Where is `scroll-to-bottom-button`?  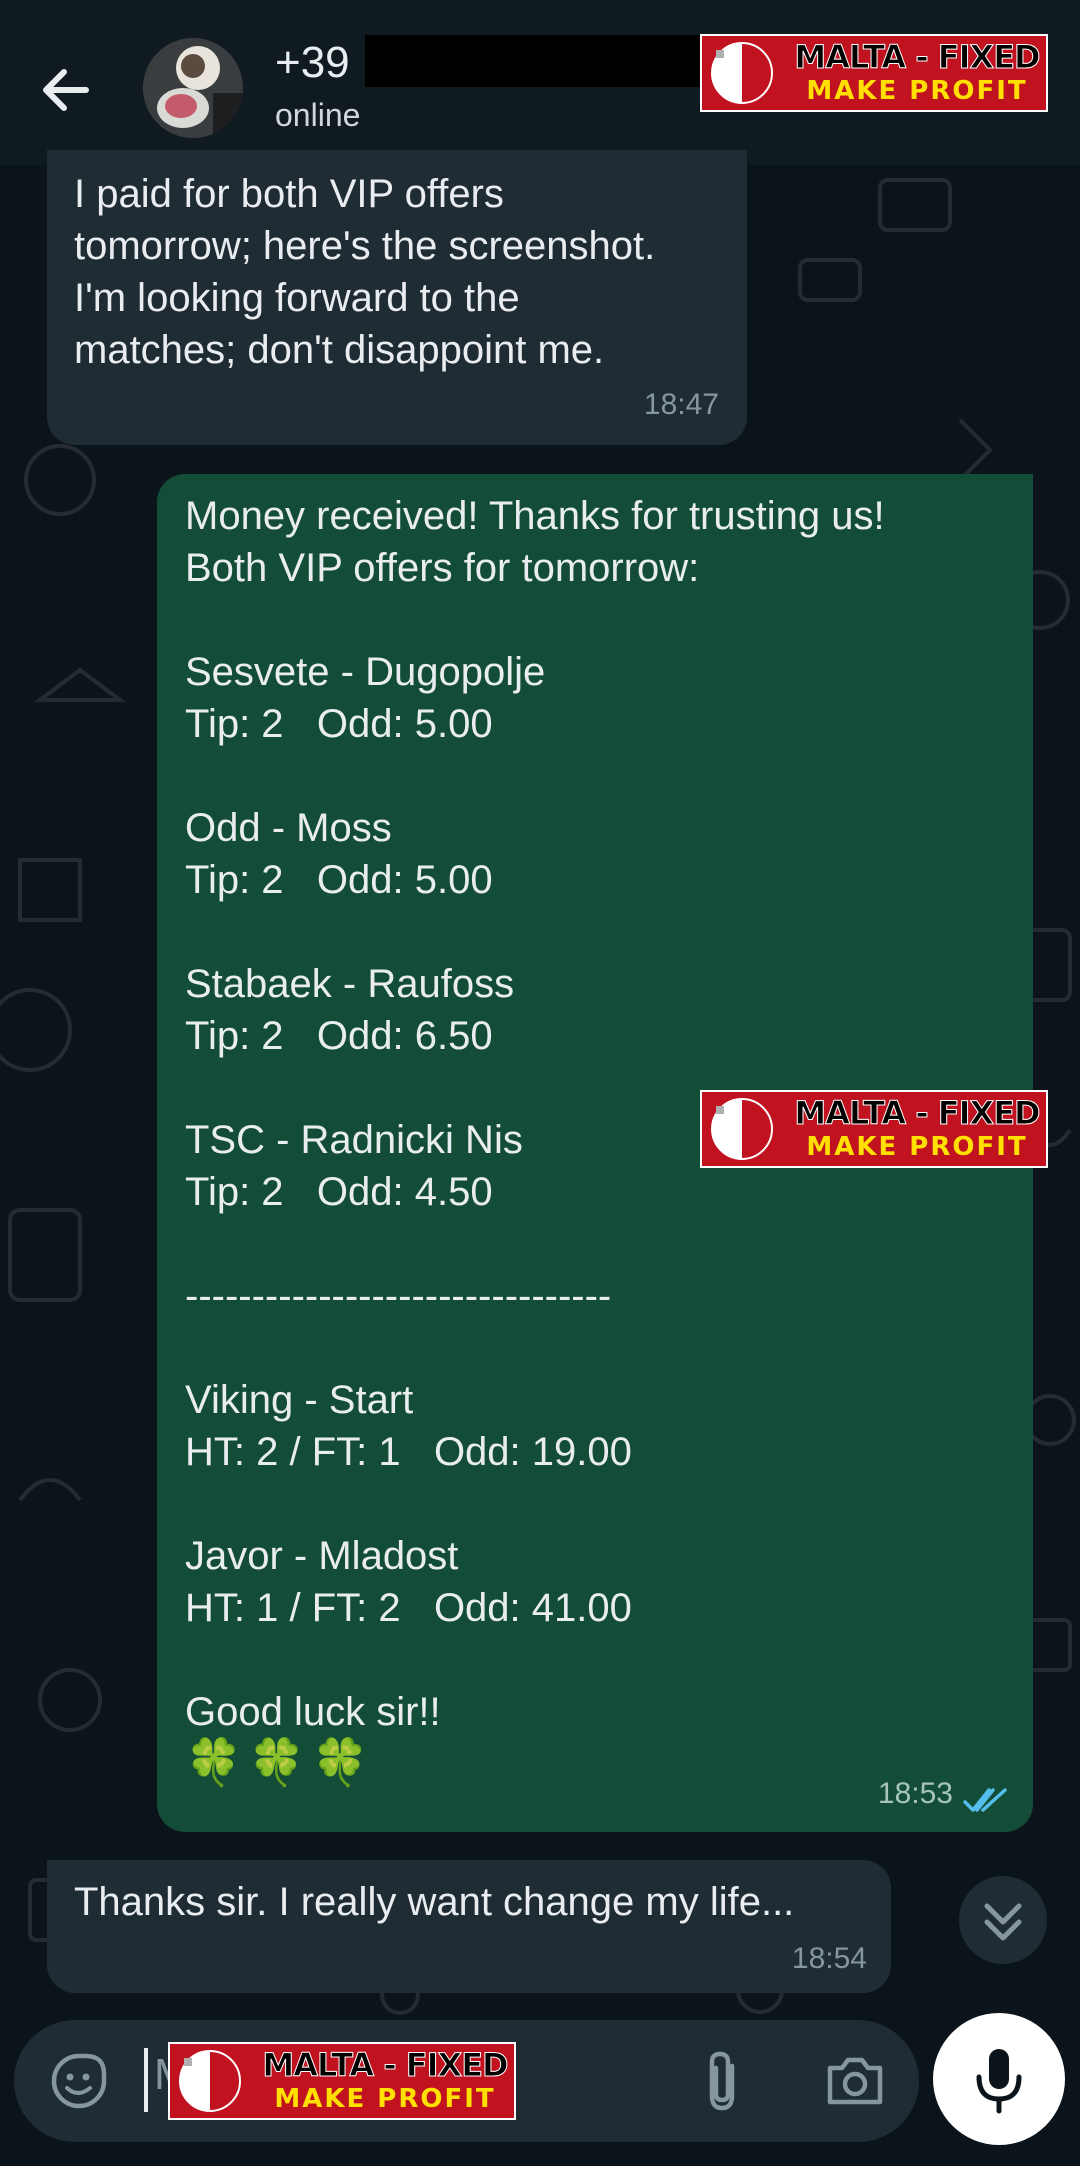 scroll-to-bottom-button is located at coordinates (1003, 1920).